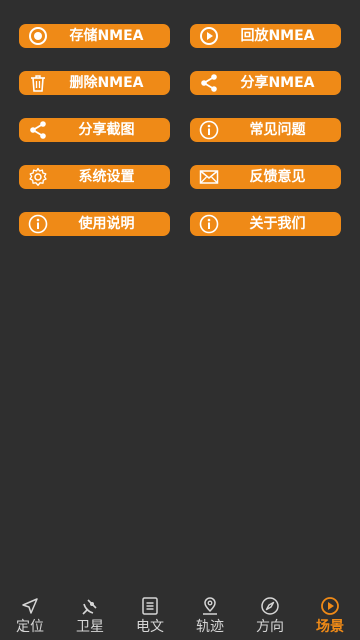  Describe the element at coordinates (330, 606) in the screenshot. I see `play-circle-icon` at that location.